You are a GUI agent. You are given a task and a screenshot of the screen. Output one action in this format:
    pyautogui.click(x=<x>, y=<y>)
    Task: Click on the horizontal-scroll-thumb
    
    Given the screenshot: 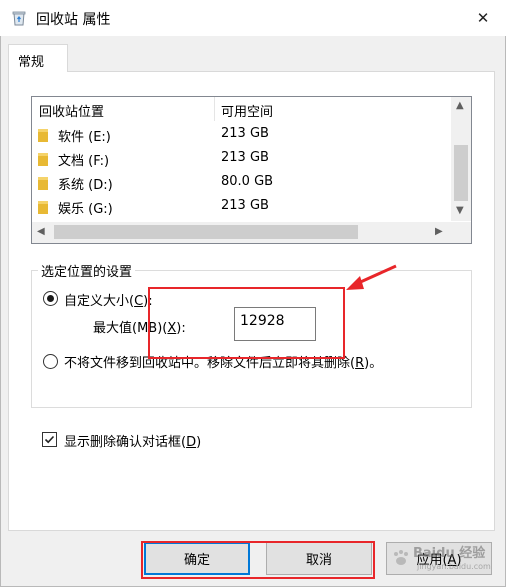 What is the action you would take?
    pyautogui.click(x=206, y=232)
    